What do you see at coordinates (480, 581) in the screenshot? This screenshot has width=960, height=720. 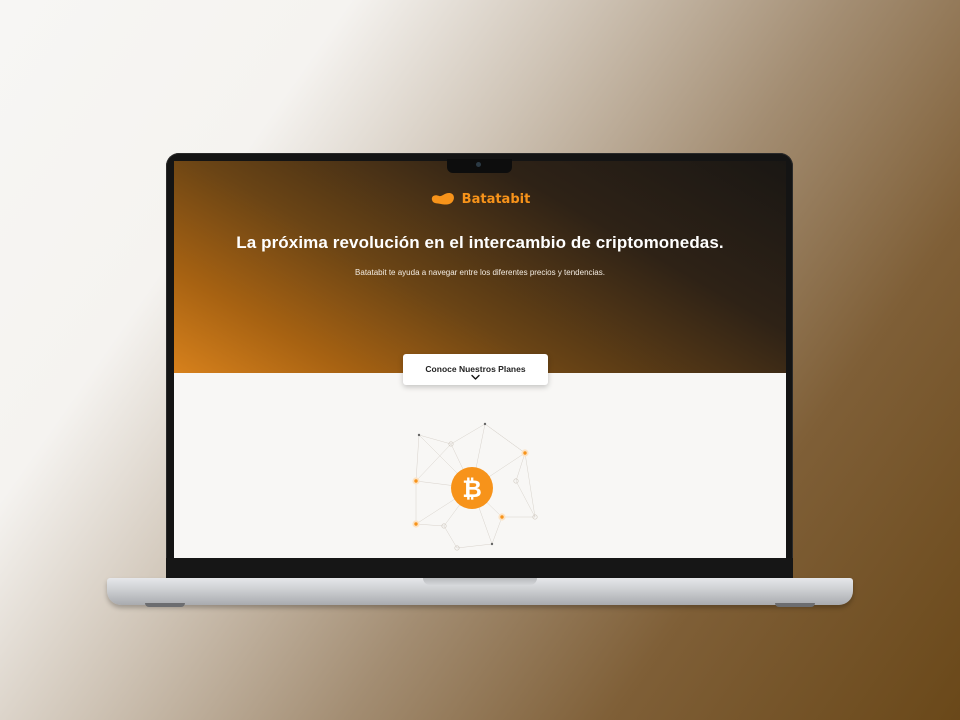 I see `trackpad-notch` at bounding box center [480, 581].